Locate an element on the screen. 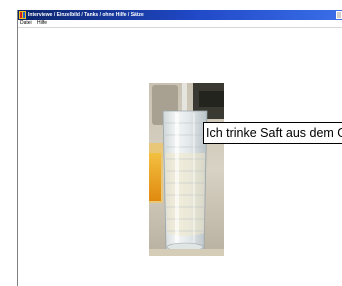  app-icon is located at coordinates (22, 15).